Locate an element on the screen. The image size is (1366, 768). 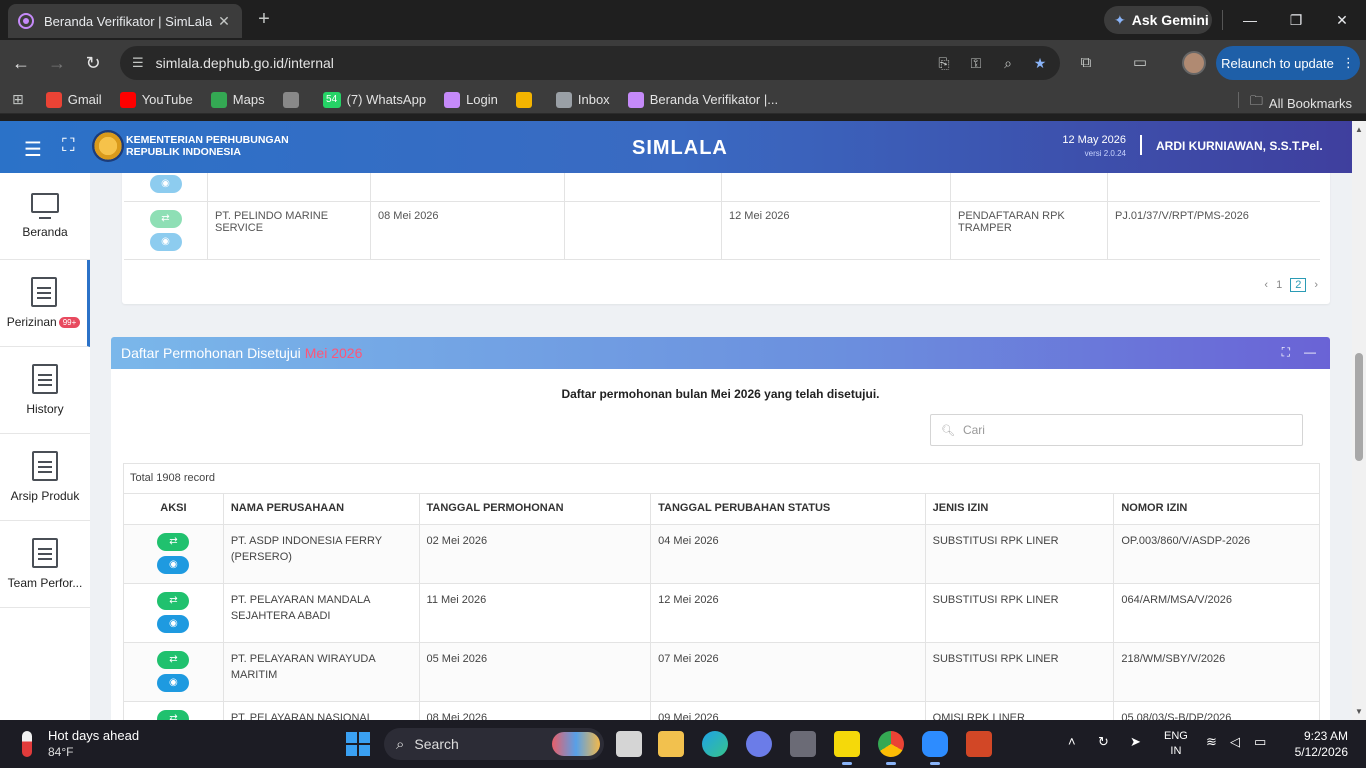
bookmark-item: Inbox is located at coordinates (582, 99).